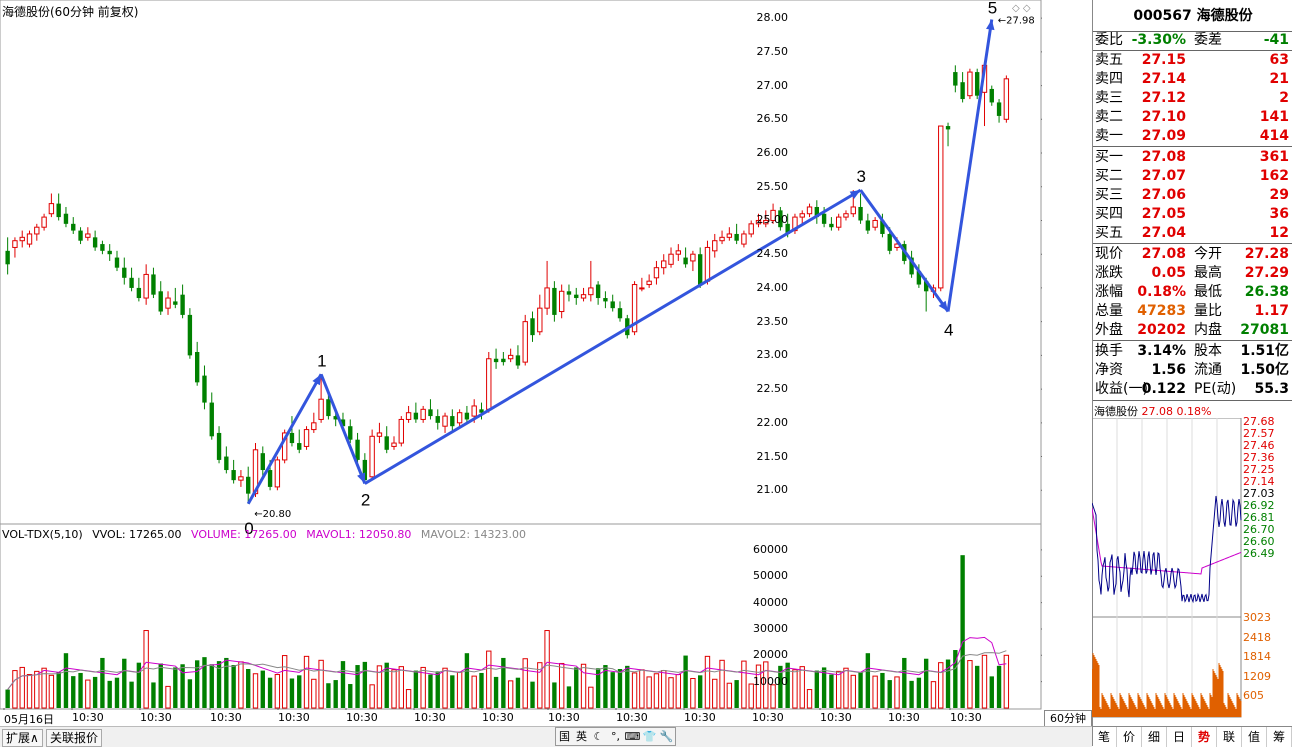 Image resolution: width=1292 pixels, height=747 pixels. Describe the element at coordinates (1274, 176) in the screenshot. I see `buy-volume: 162` at that location.